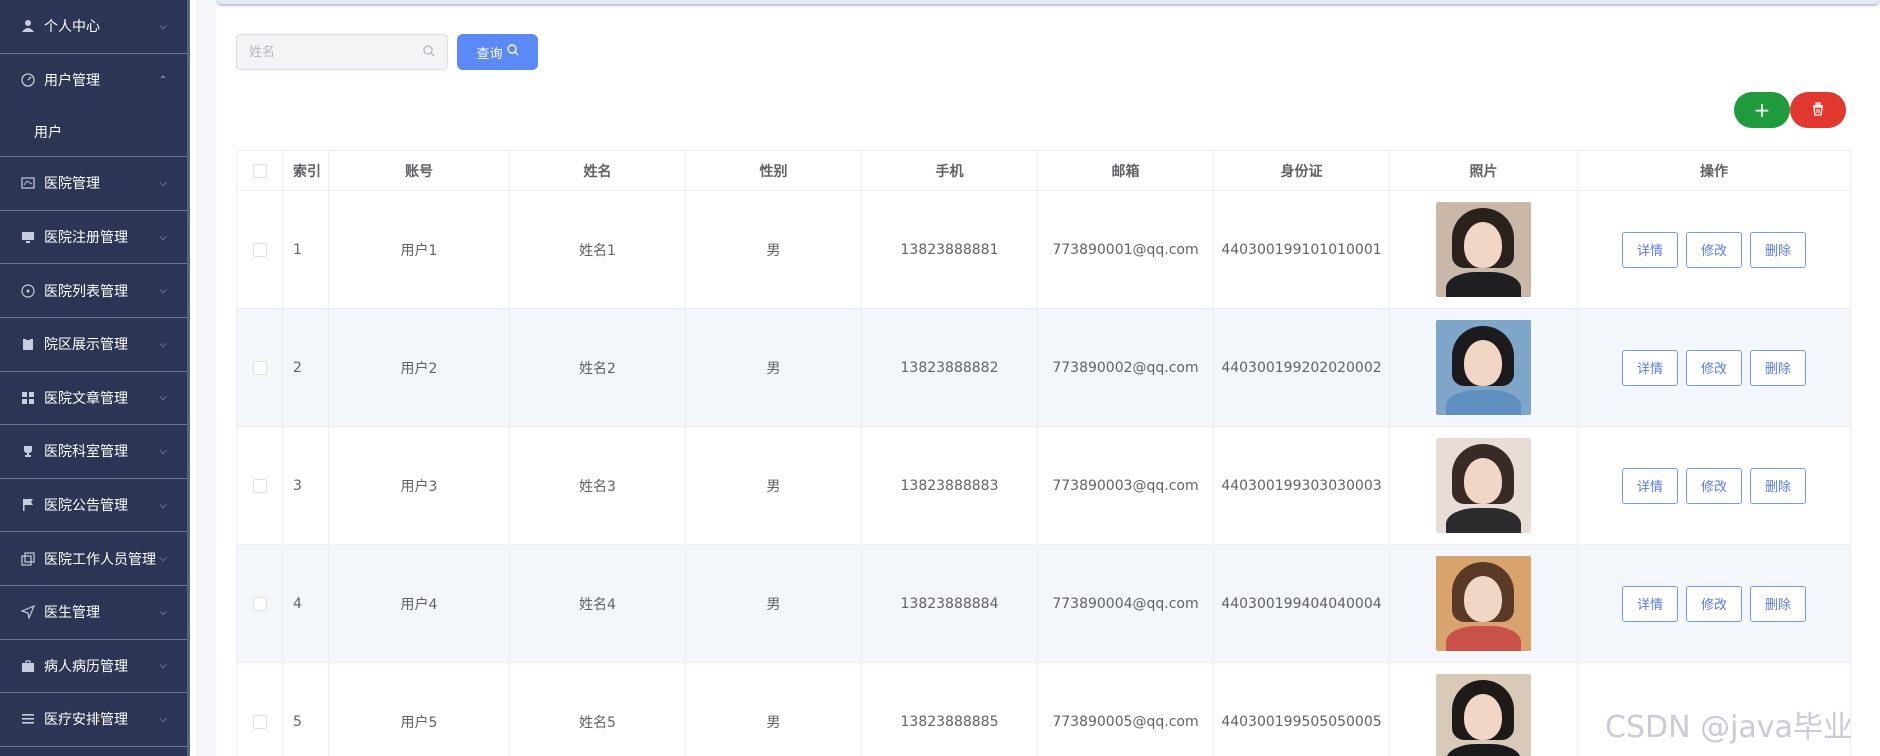  I want to click on sidebar-item-hospital: 医院管理 ⌵, so click(93, 184).